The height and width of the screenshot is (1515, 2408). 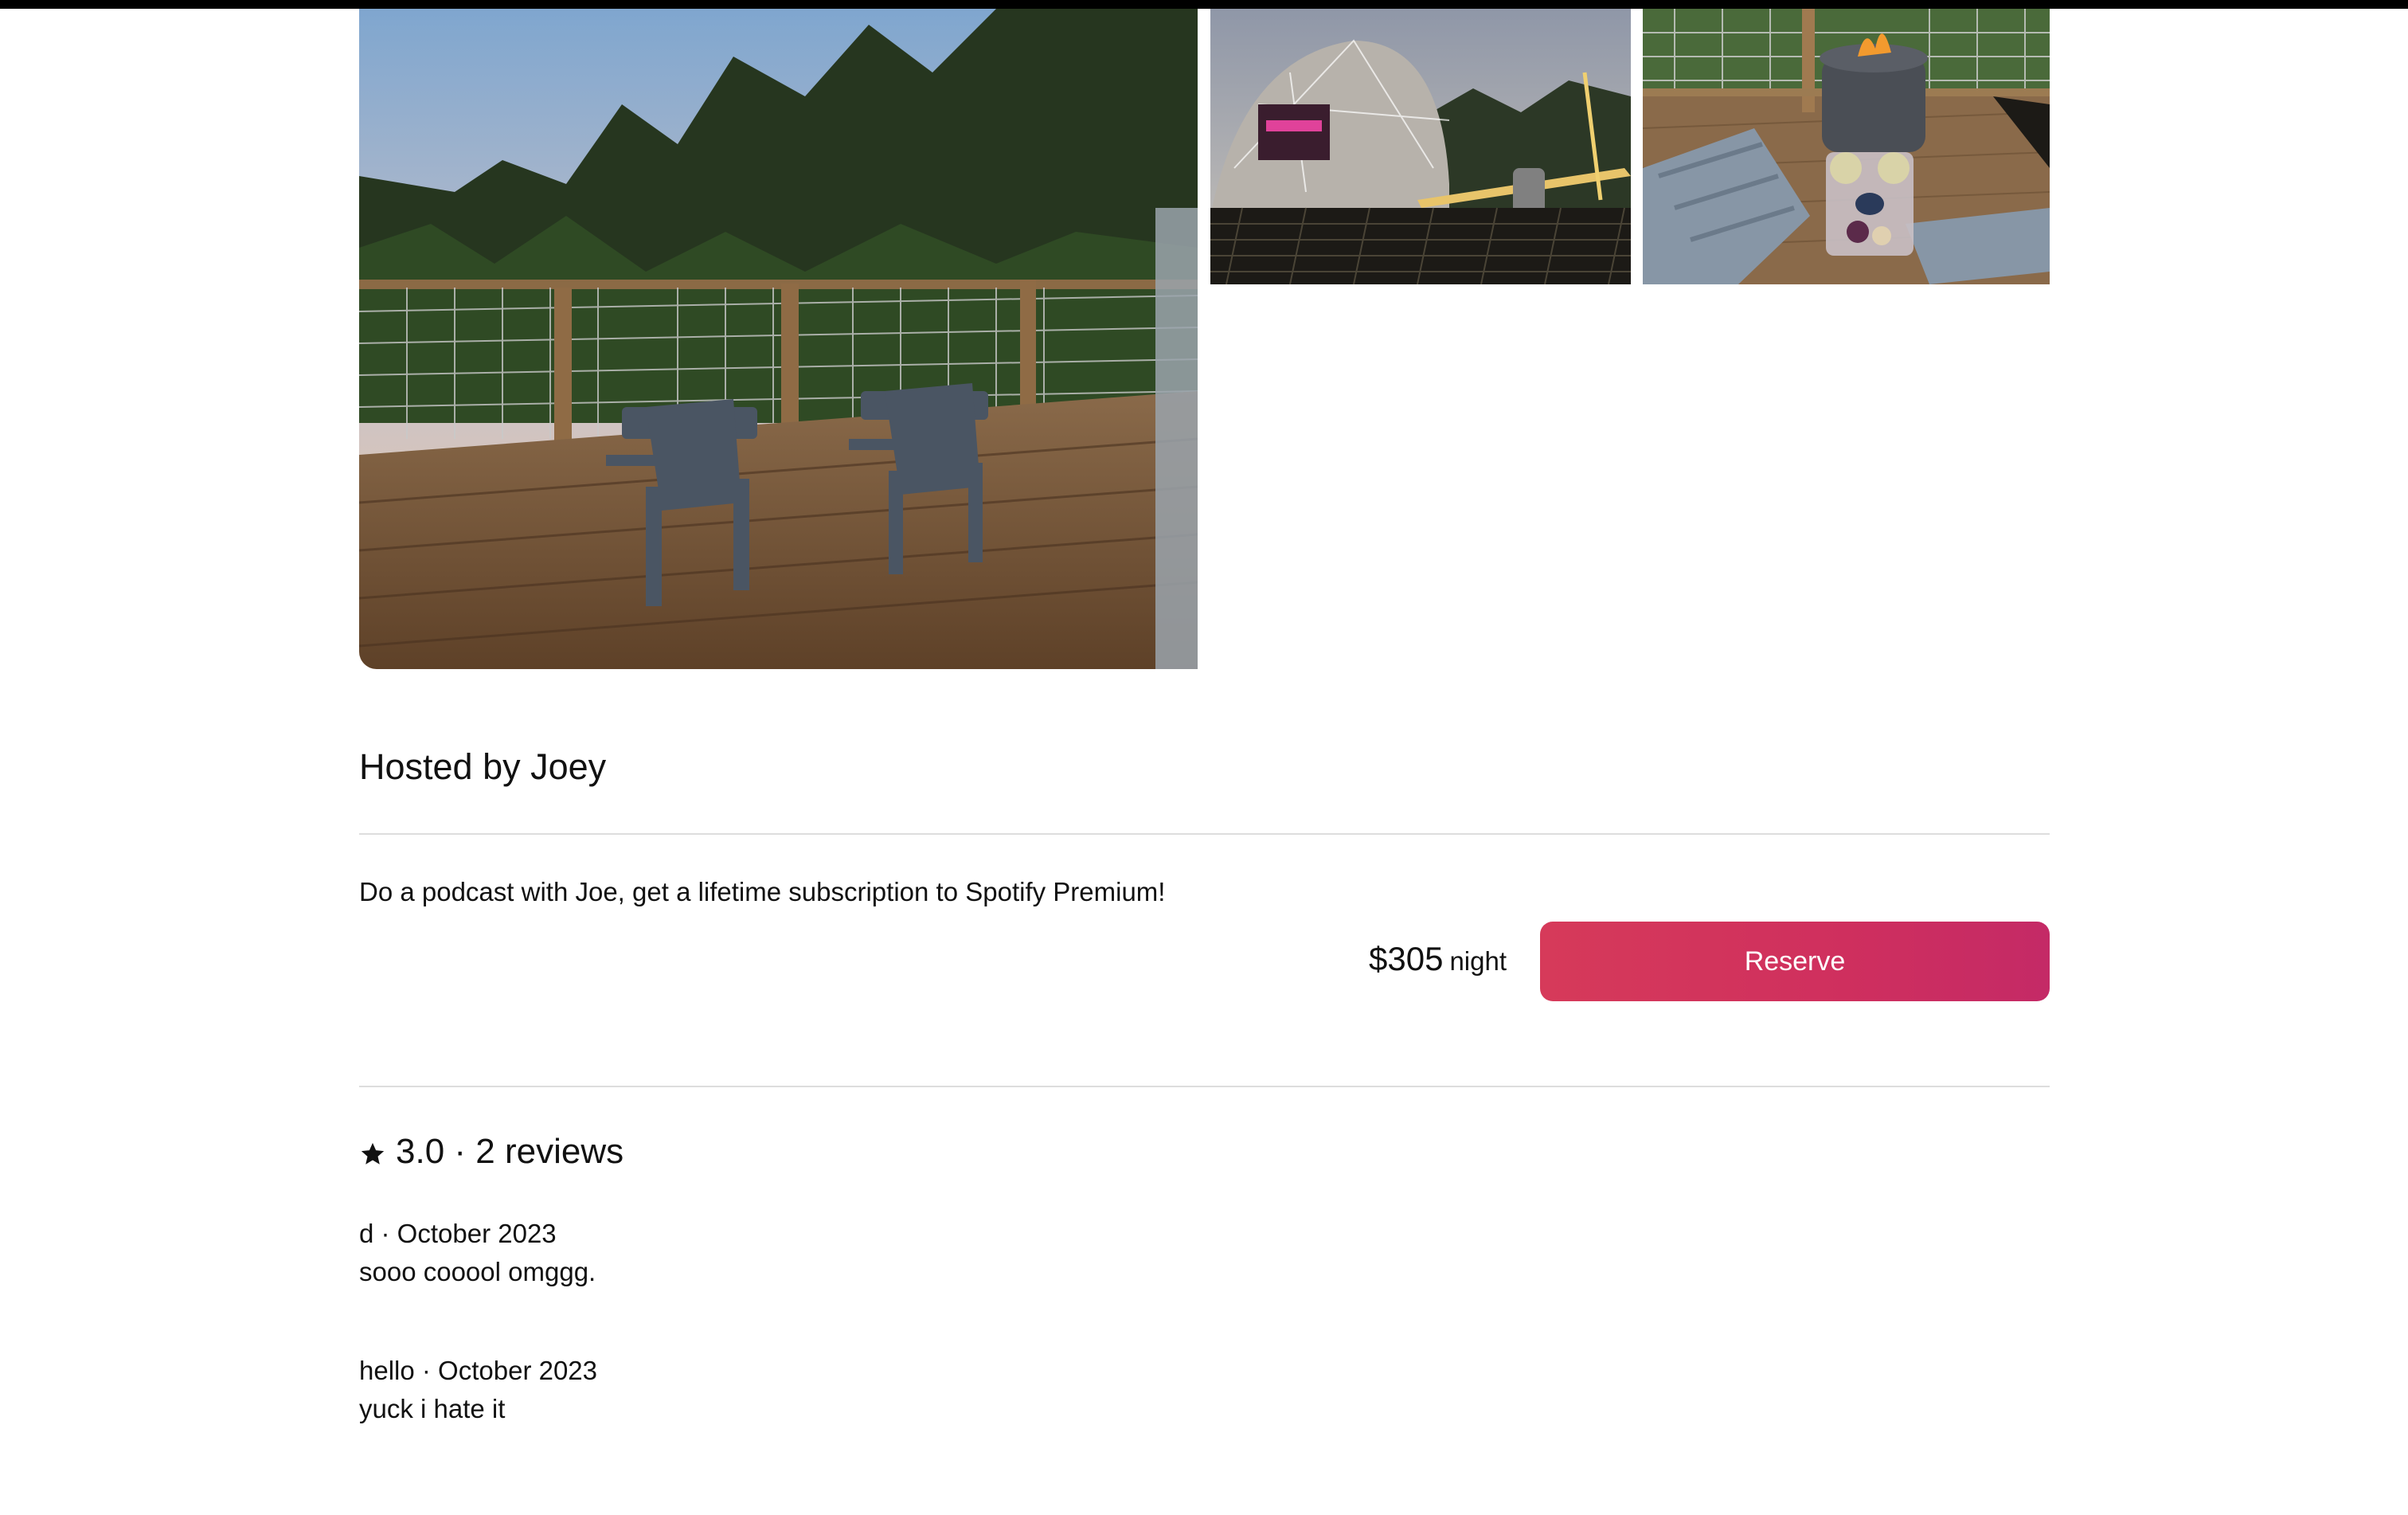 I want to click on review-item: d · October 2023 sooo cooool omggg., so click(x=477, y=1253).